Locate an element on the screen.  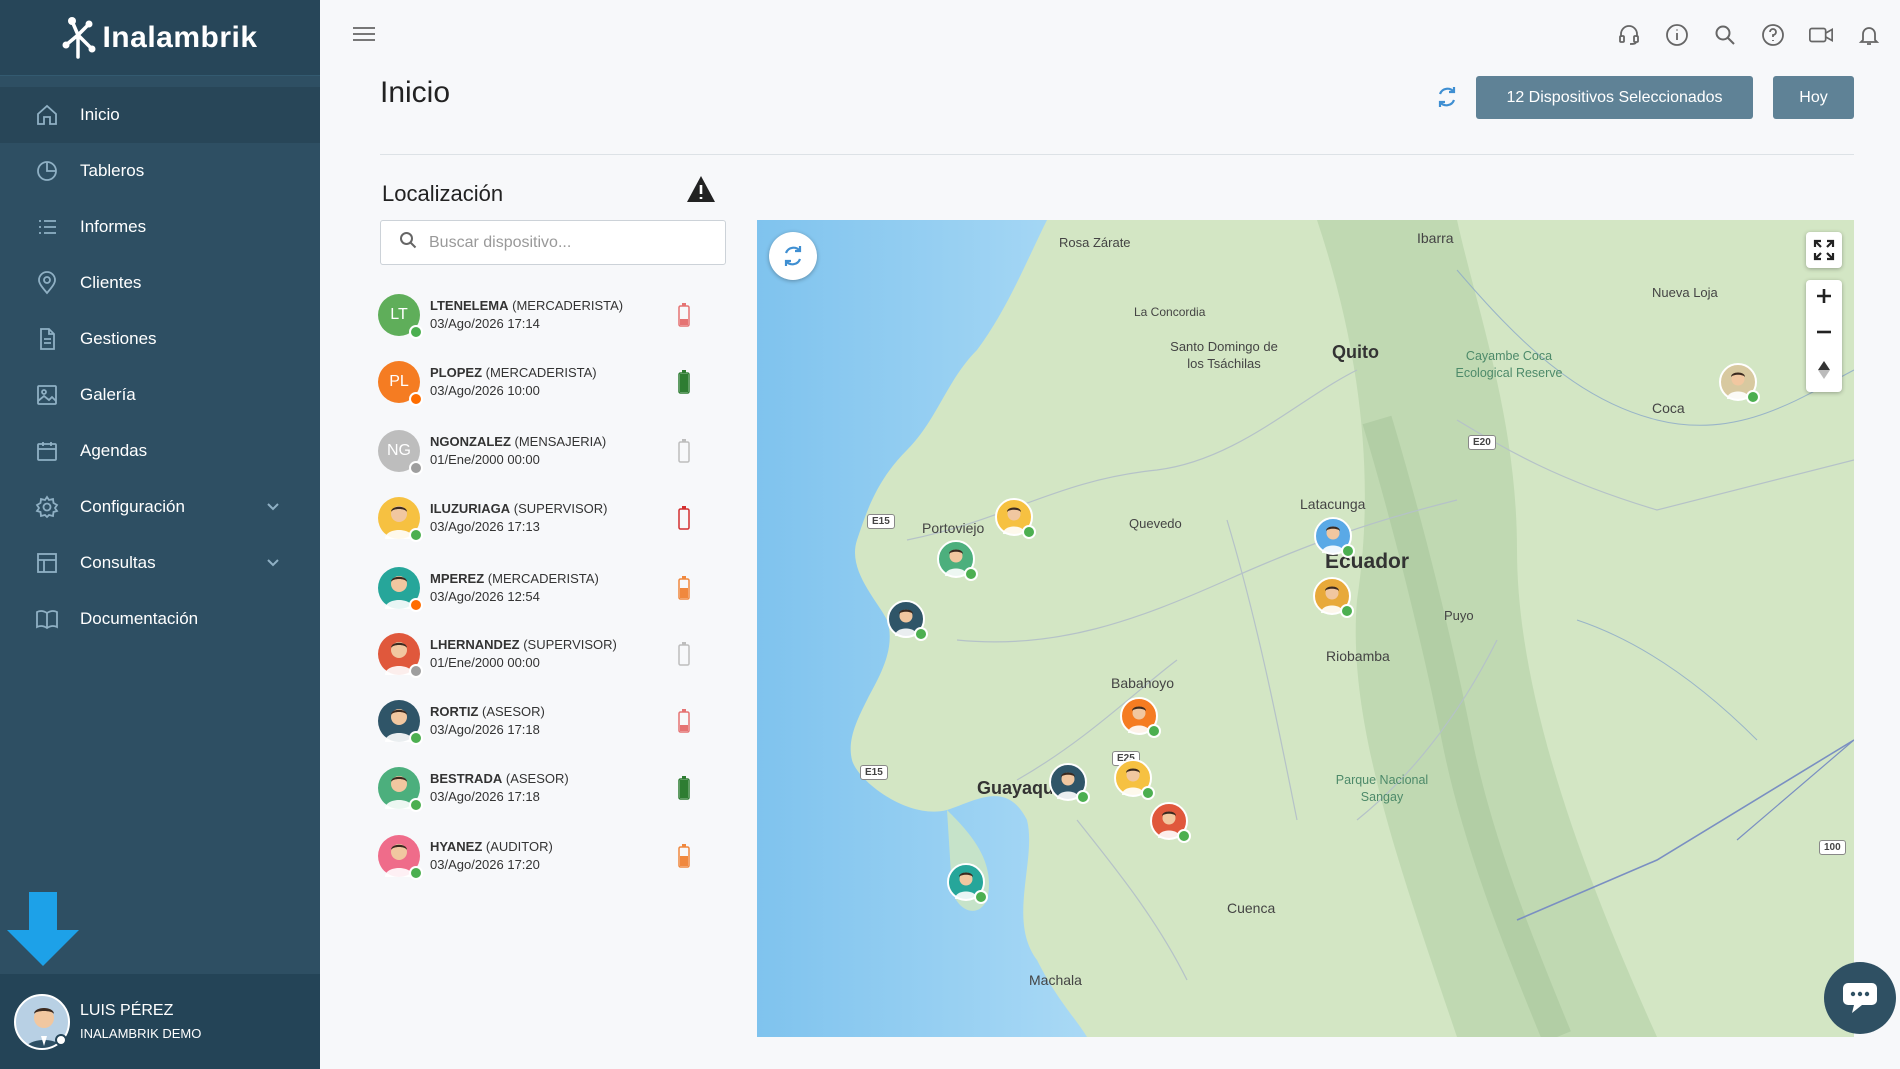
device-date: 03/Ago/2026 12:54 is located at coordinates (485, 596).